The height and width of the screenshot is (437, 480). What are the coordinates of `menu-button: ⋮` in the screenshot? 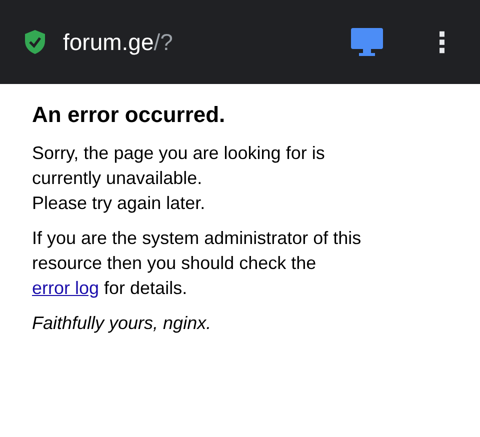 It's located at (442, 42).